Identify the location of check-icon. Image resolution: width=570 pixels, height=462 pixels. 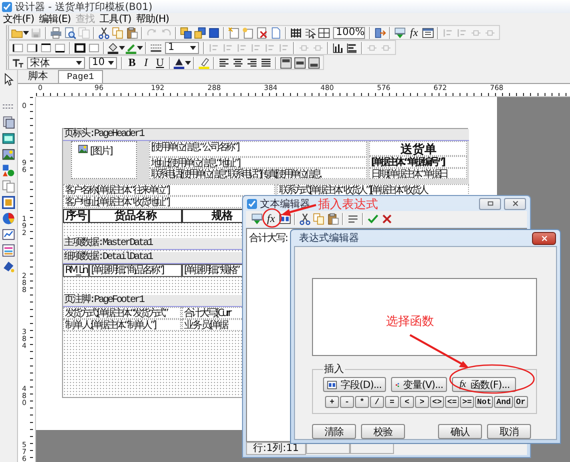
(373, 219).